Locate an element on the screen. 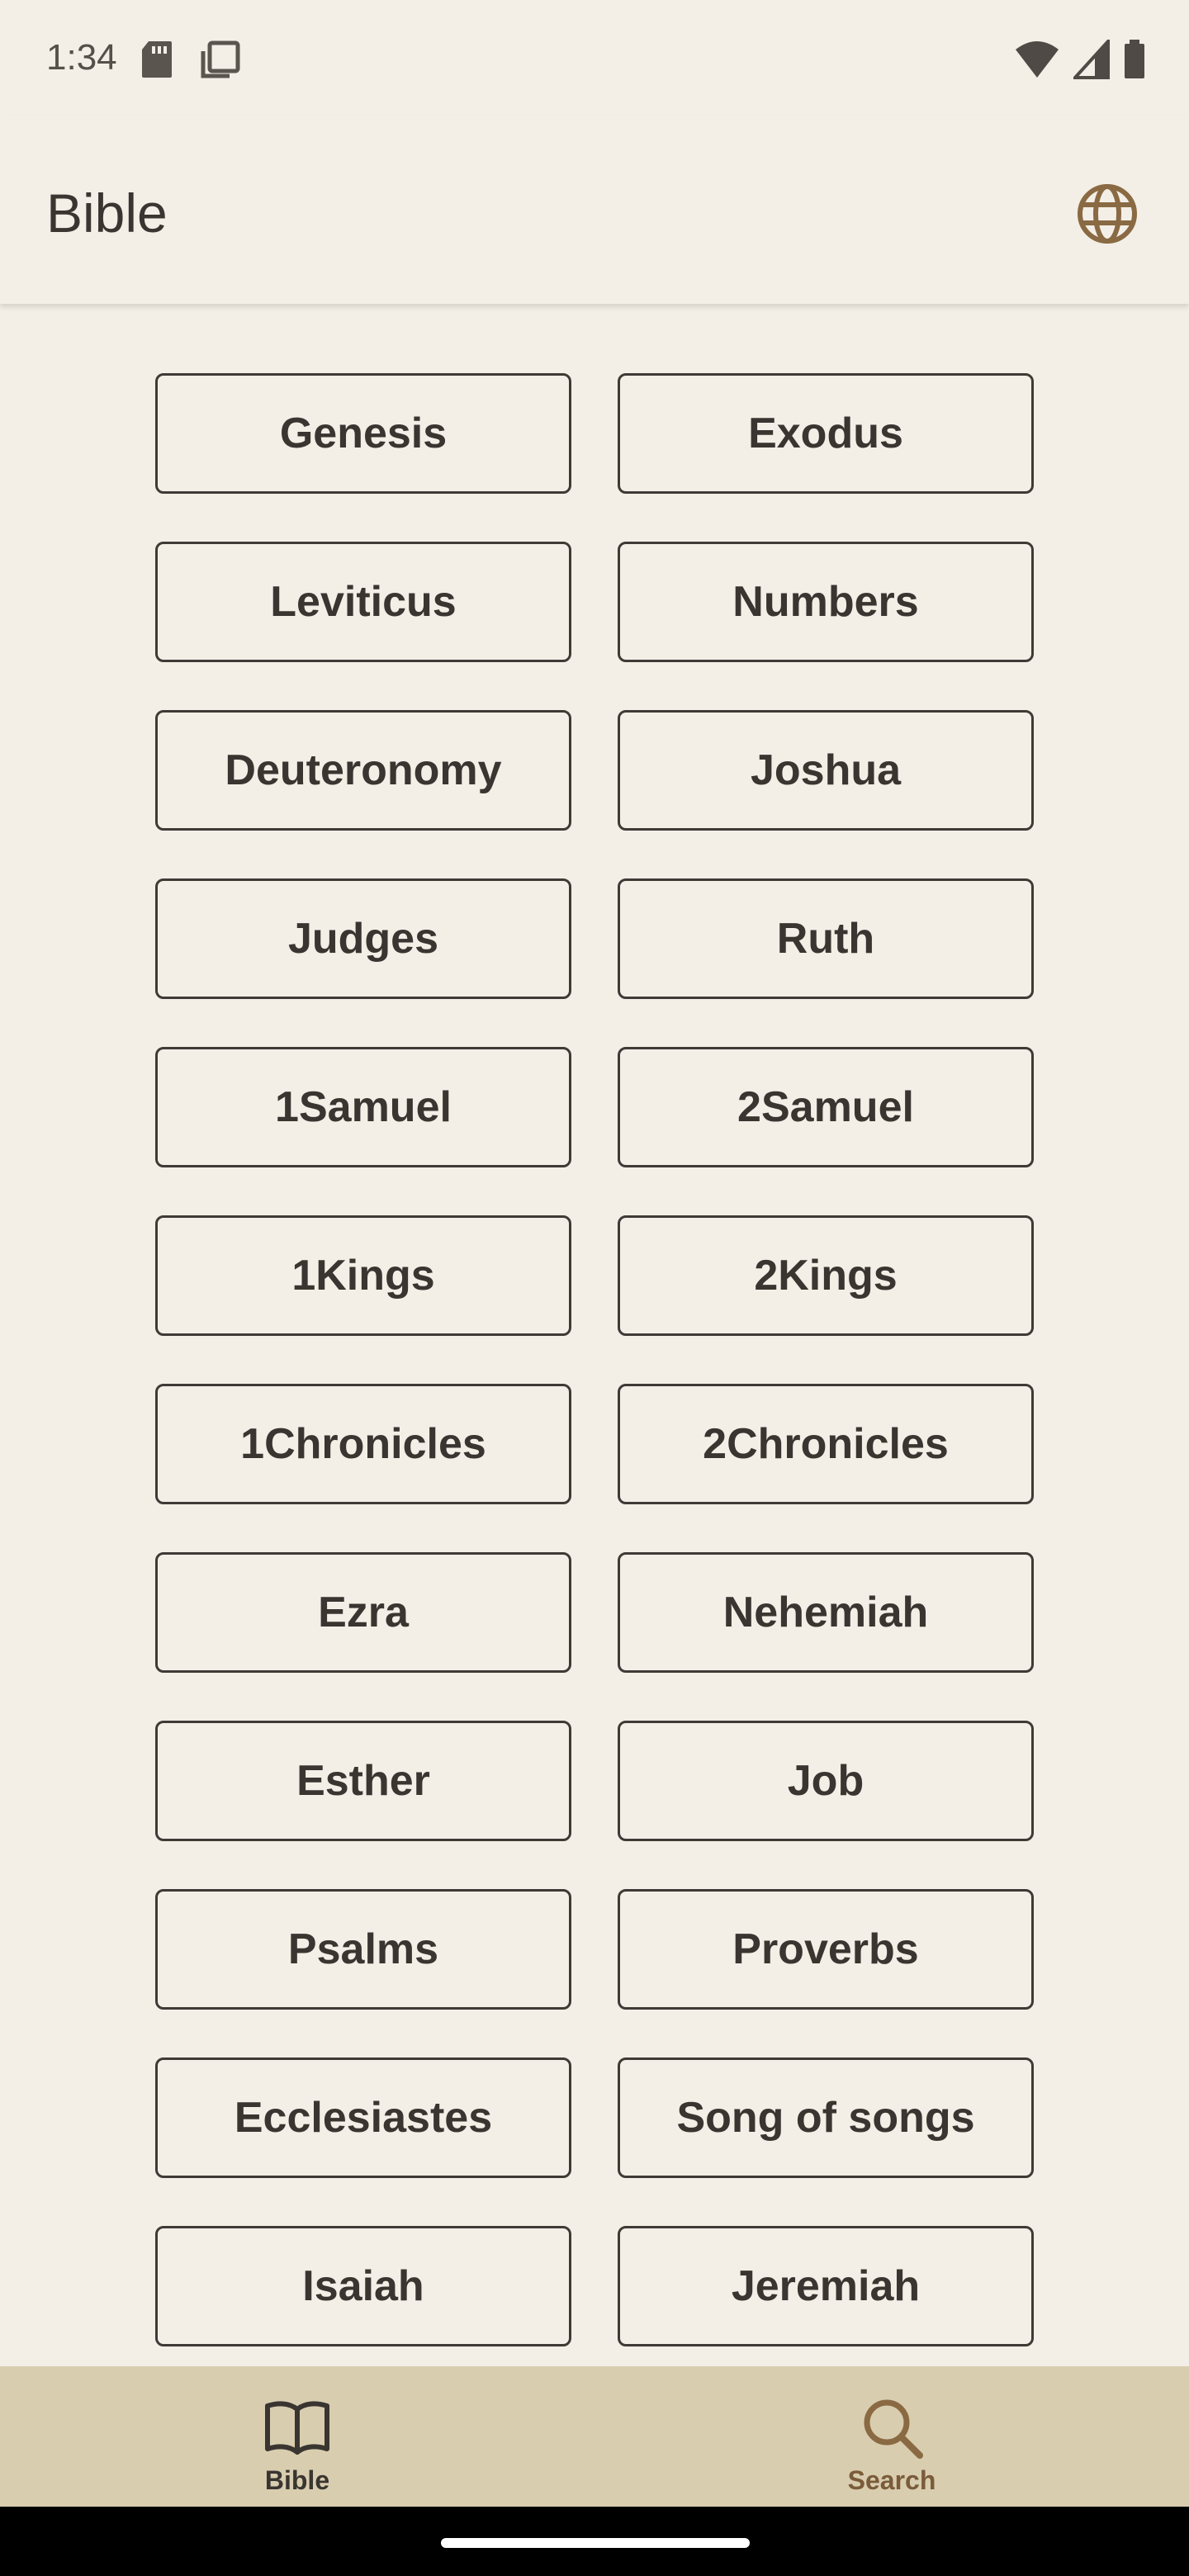  book-button-proverbs: Proverbs is located at coordinates (826, 1949).